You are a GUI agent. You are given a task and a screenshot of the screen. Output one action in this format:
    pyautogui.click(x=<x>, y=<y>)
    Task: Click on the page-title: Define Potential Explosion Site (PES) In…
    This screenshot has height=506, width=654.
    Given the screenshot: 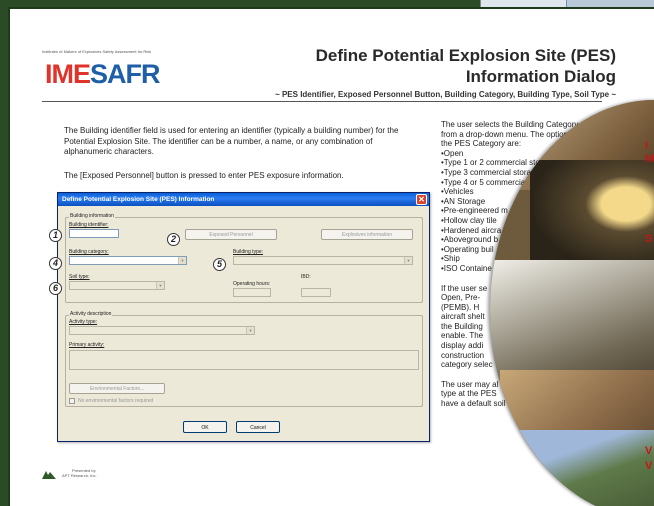 What is the action you would take?
    pyautogui.click(x=466, y=66)
    